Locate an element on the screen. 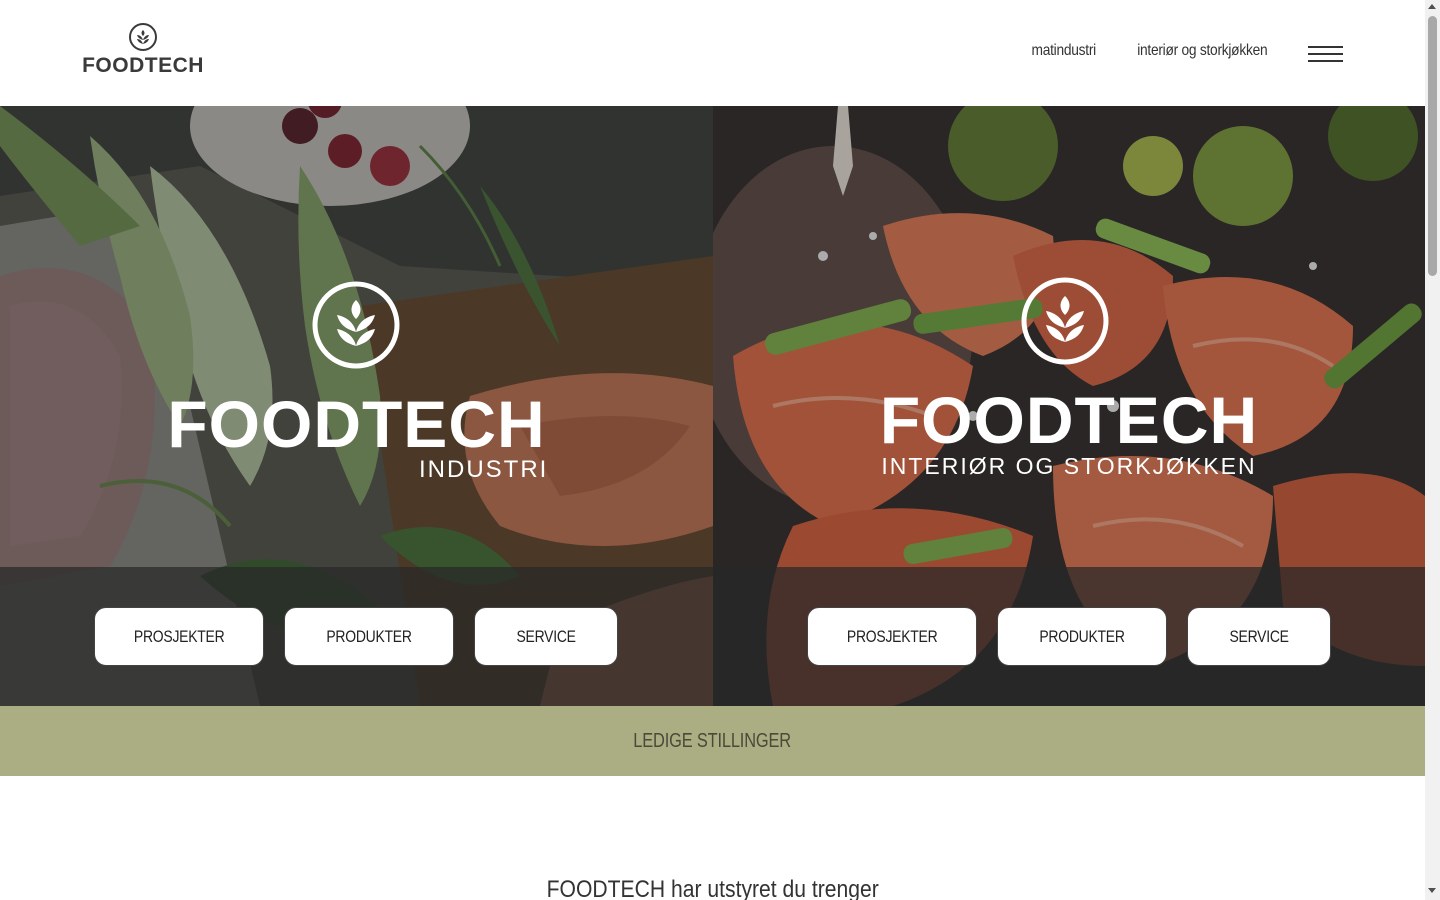 This screenshot has height=900, width=1440. interior-service-button: SERVICE is located at coordinates (1259, 636).